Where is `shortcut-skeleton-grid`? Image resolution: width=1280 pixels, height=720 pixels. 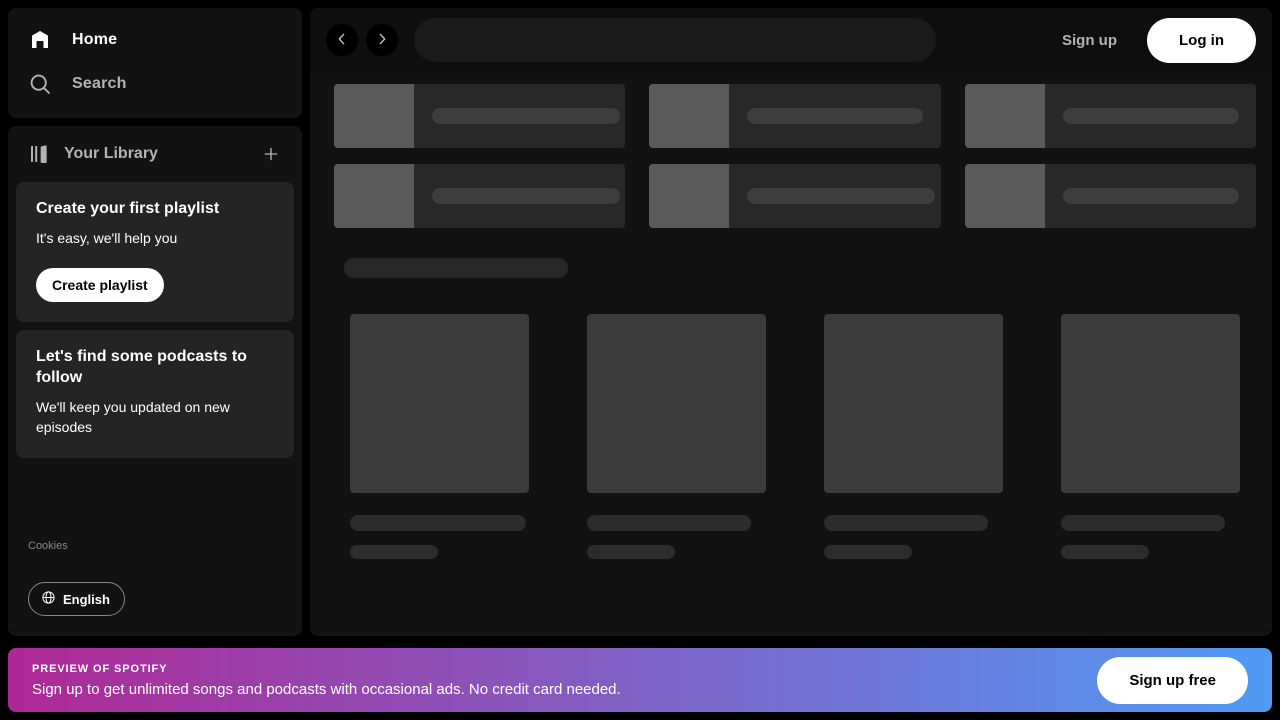
shortcut-skeleton-grid is located at coordinates (795, 156).